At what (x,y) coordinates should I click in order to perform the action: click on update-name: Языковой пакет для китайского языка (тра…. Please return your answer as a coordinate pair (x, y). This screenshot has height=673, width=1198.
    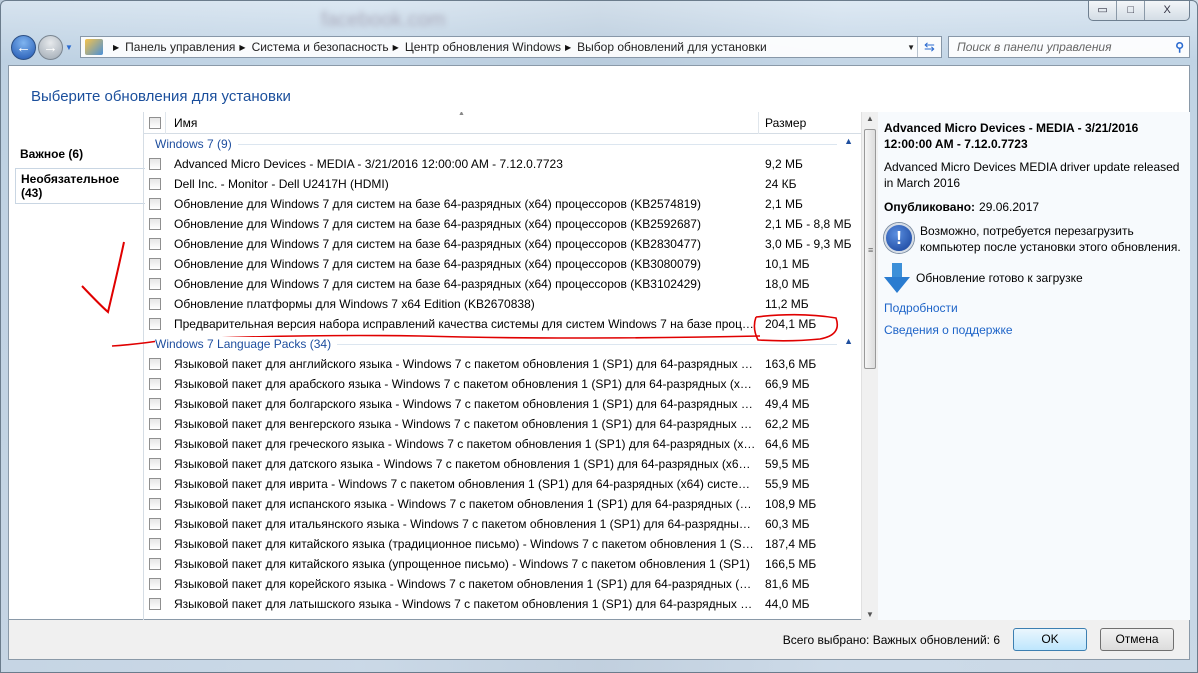
    Looking at the image, I should click on (465, 544).